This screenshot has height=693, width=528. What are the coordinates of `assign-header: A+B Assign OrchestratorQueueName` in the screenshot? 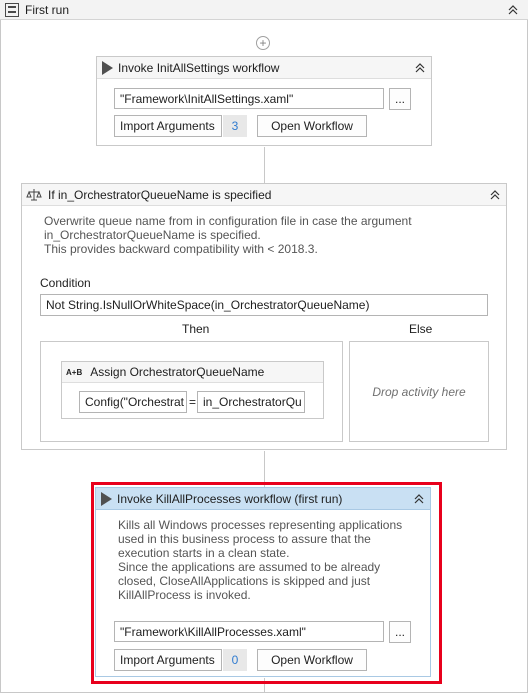 It's located at (192, 372).